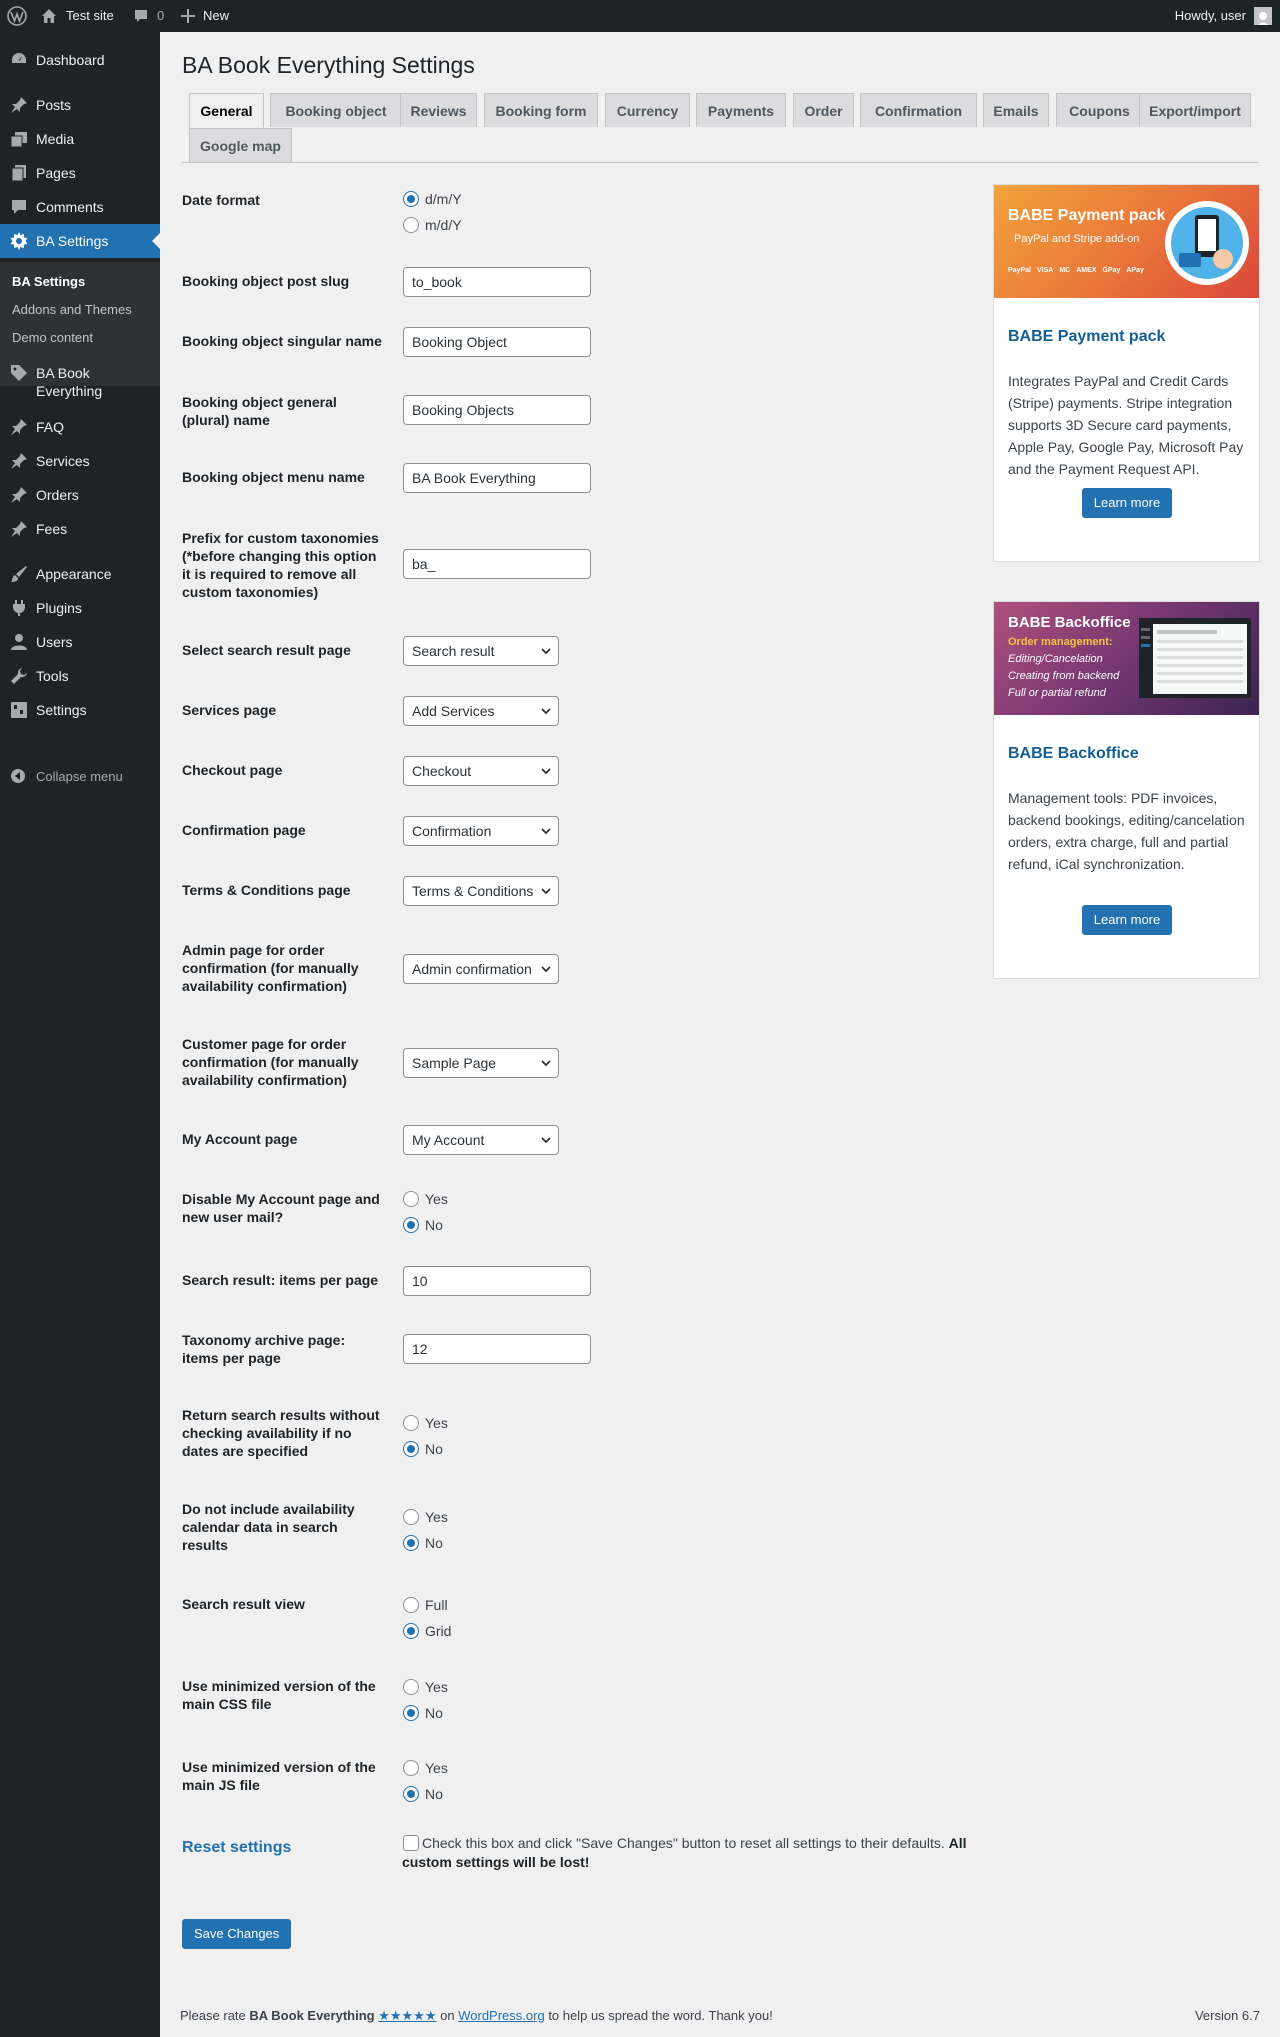 This screenshot has width=1280, height=2037. Describe the element at coordinates (72, 309) in the screenshot. I see `submenu-item-addons-themes: Addons and Themes` at that location.